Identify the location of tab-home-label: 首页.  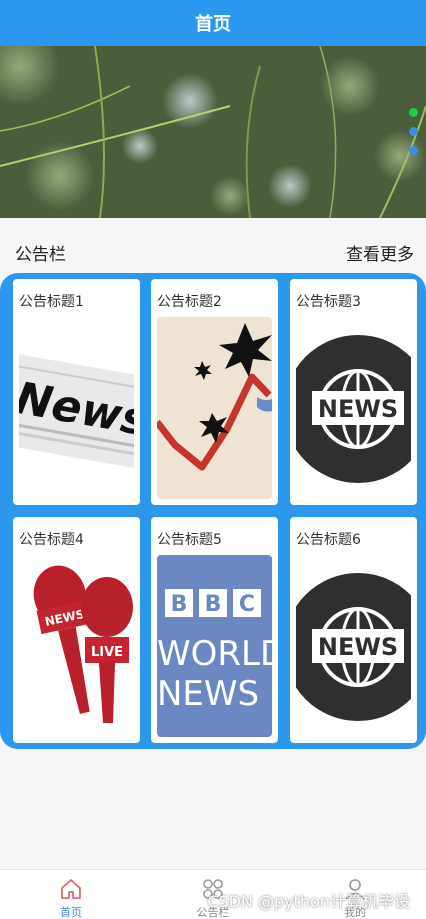
(71, 912).